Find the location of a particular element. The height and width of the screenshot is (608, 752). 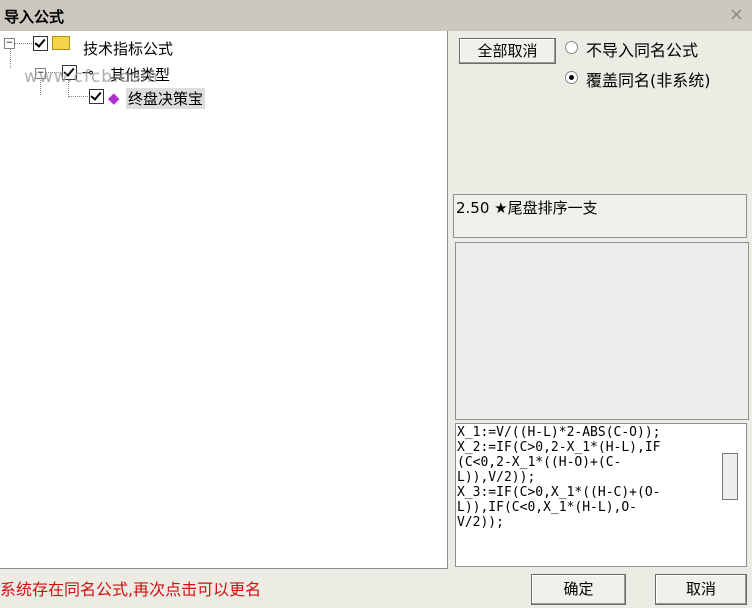

gem-icon: ◆ is located at coordinates (114, 98).